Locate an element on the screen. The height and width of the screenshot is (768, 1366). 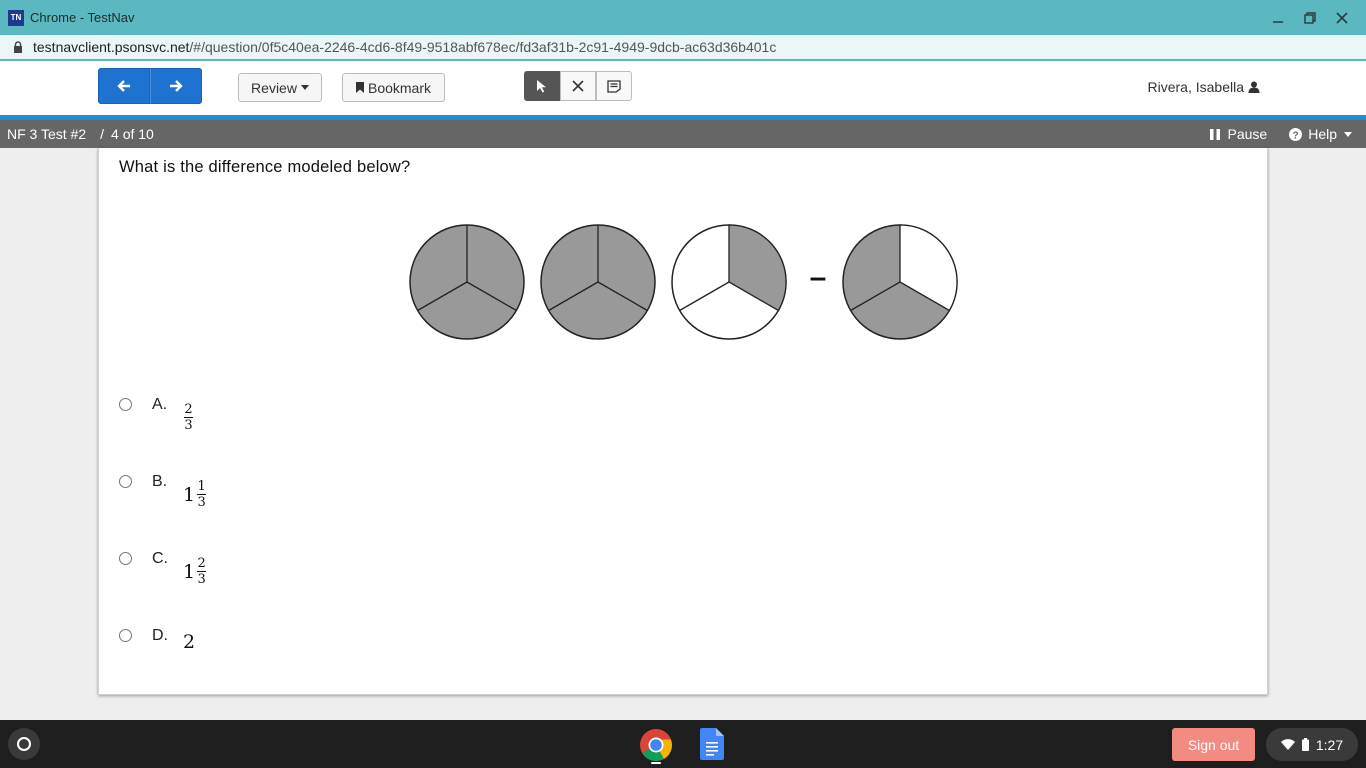
window-title-bar: TN Chrome - TestNav is located at coordinates (683, 17).